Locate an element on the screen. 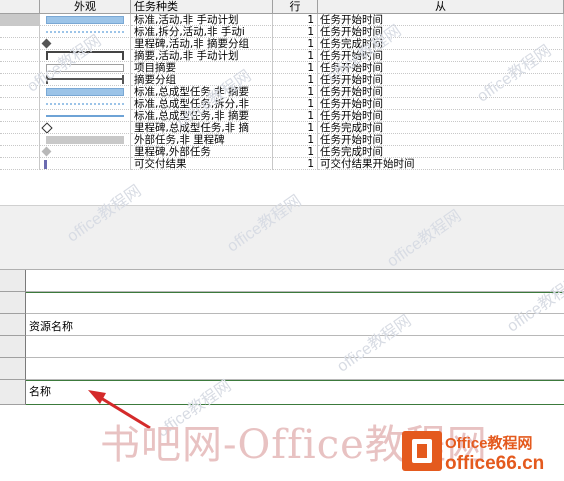  annotation-arrow-icon is located at coordinates (119, 410).